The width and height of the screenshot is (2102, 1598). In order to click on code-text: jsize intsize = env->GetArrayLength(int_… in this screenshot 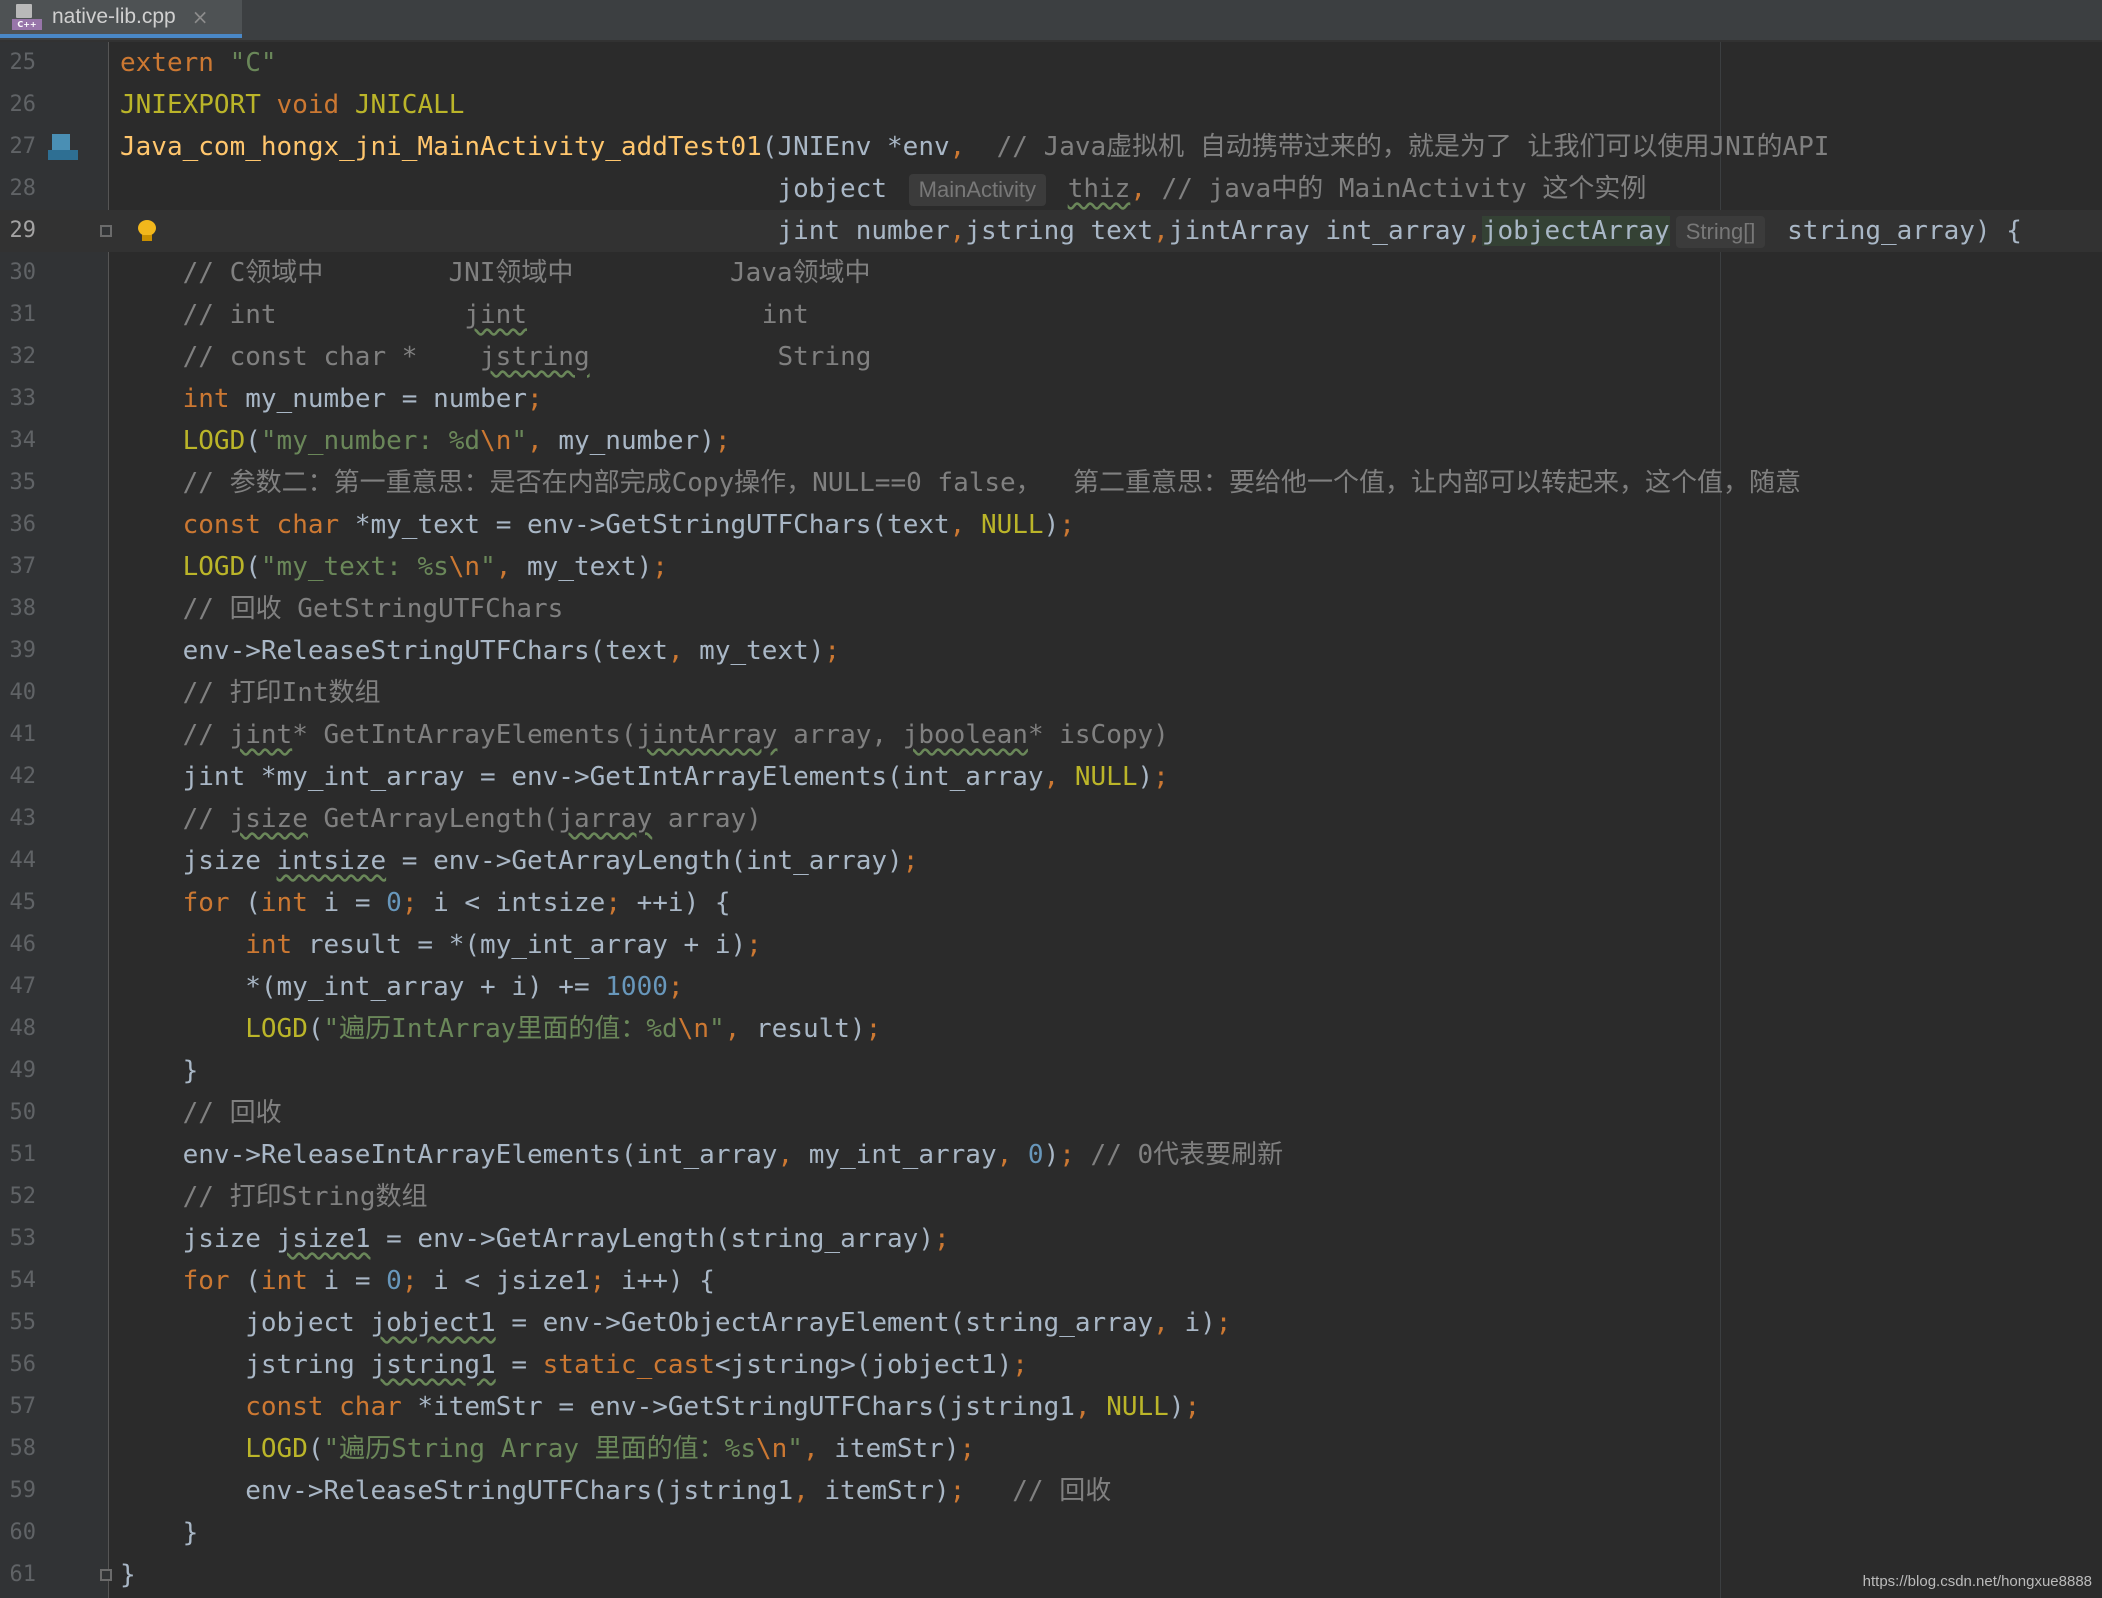, I will do `click(519, 861)`.